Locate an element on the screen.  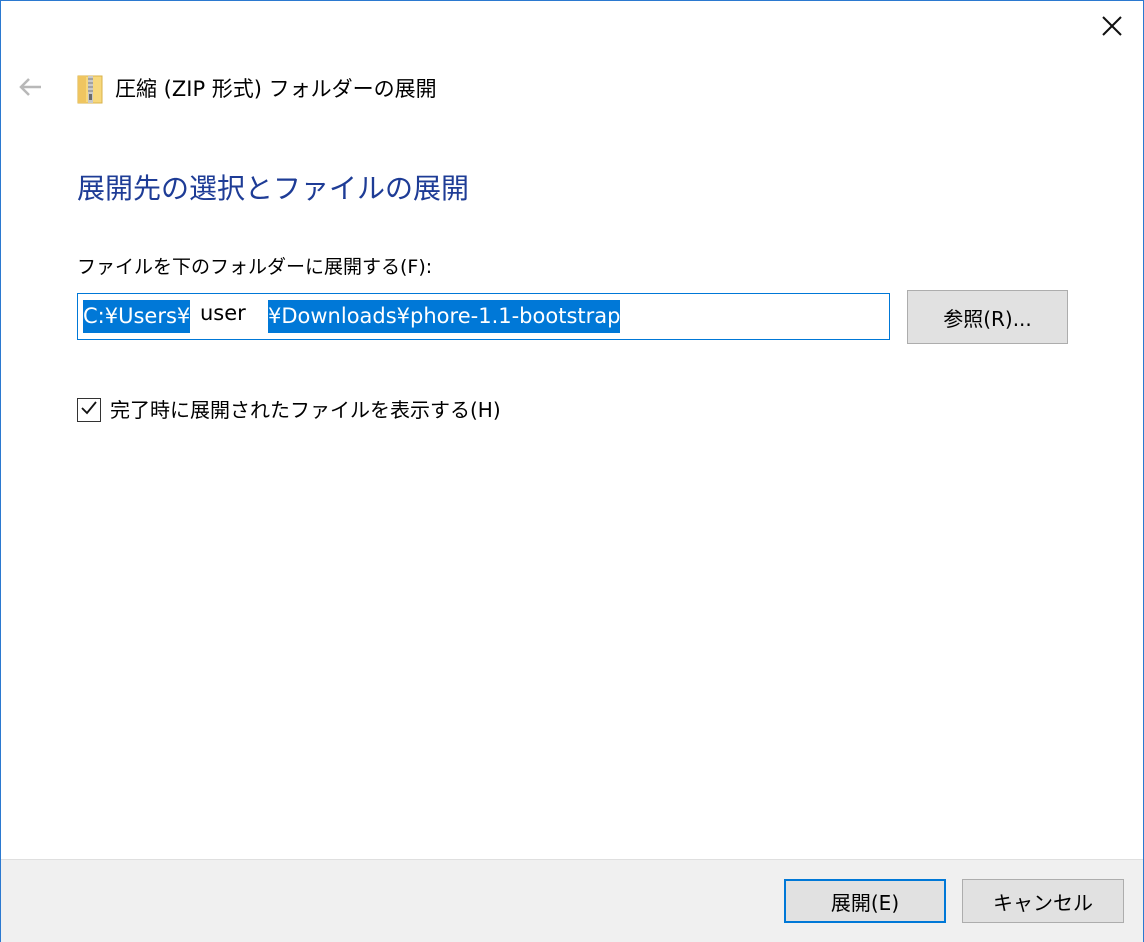
checkbox-box is located at coordinates (89, 410).